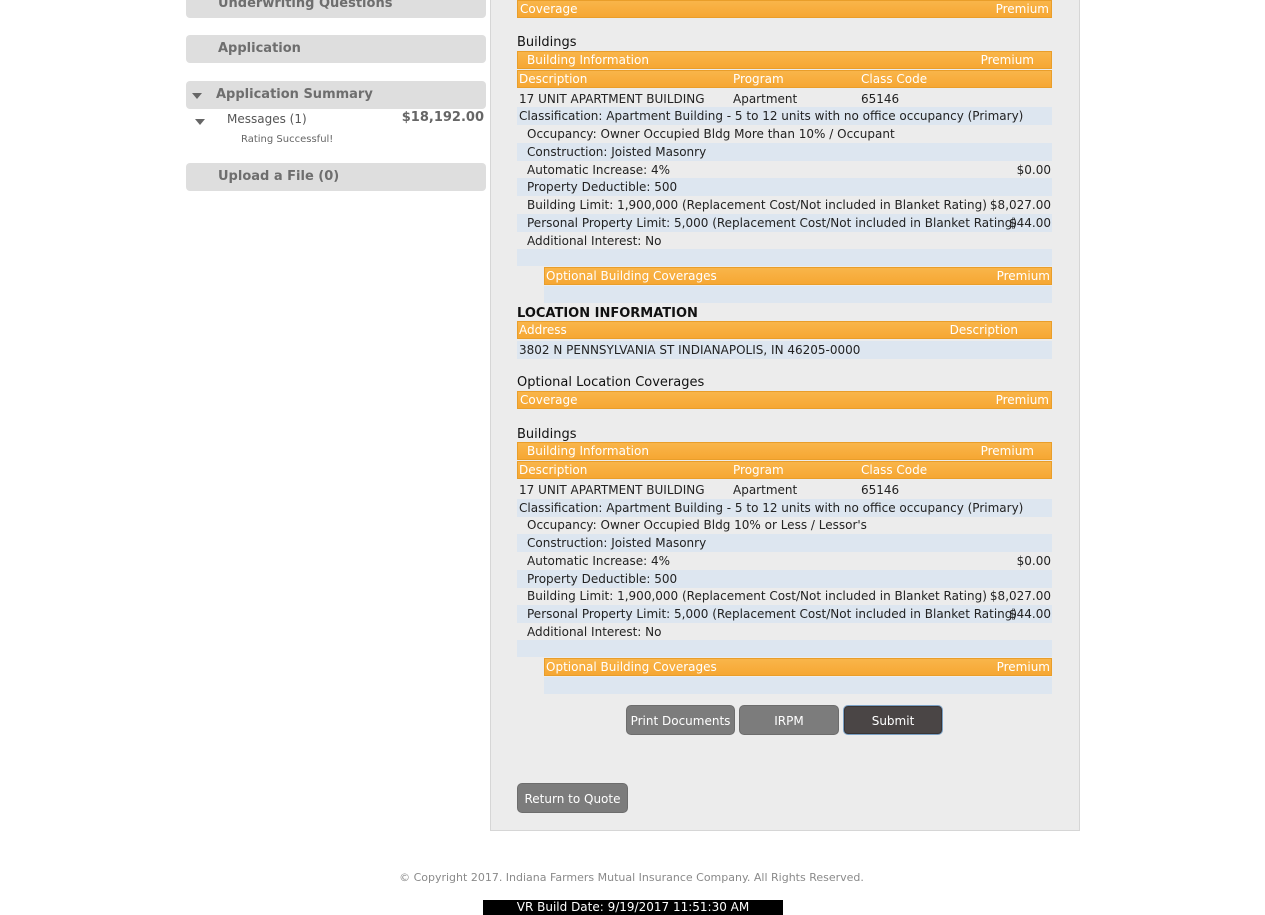  What do you see at coordinates (336, 9) in the screenshot?
I see `underwriting-questions-button: Underwriting Questions` at bounding box center [336, 9].